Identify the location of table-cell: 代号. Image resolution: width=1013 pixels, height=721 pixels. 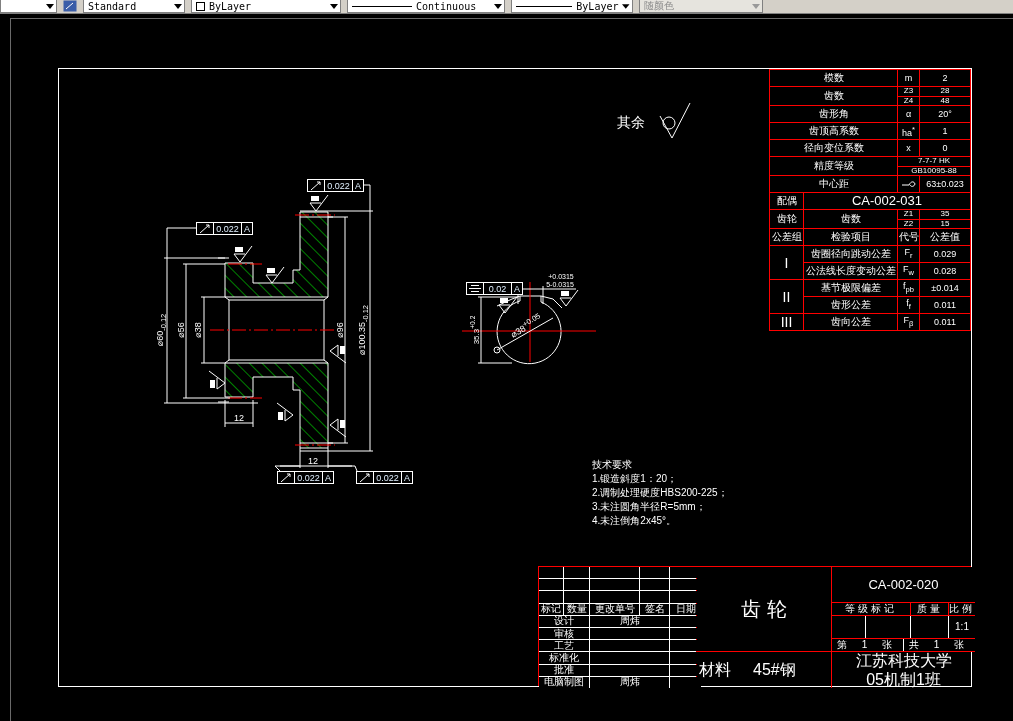
(908, 237).